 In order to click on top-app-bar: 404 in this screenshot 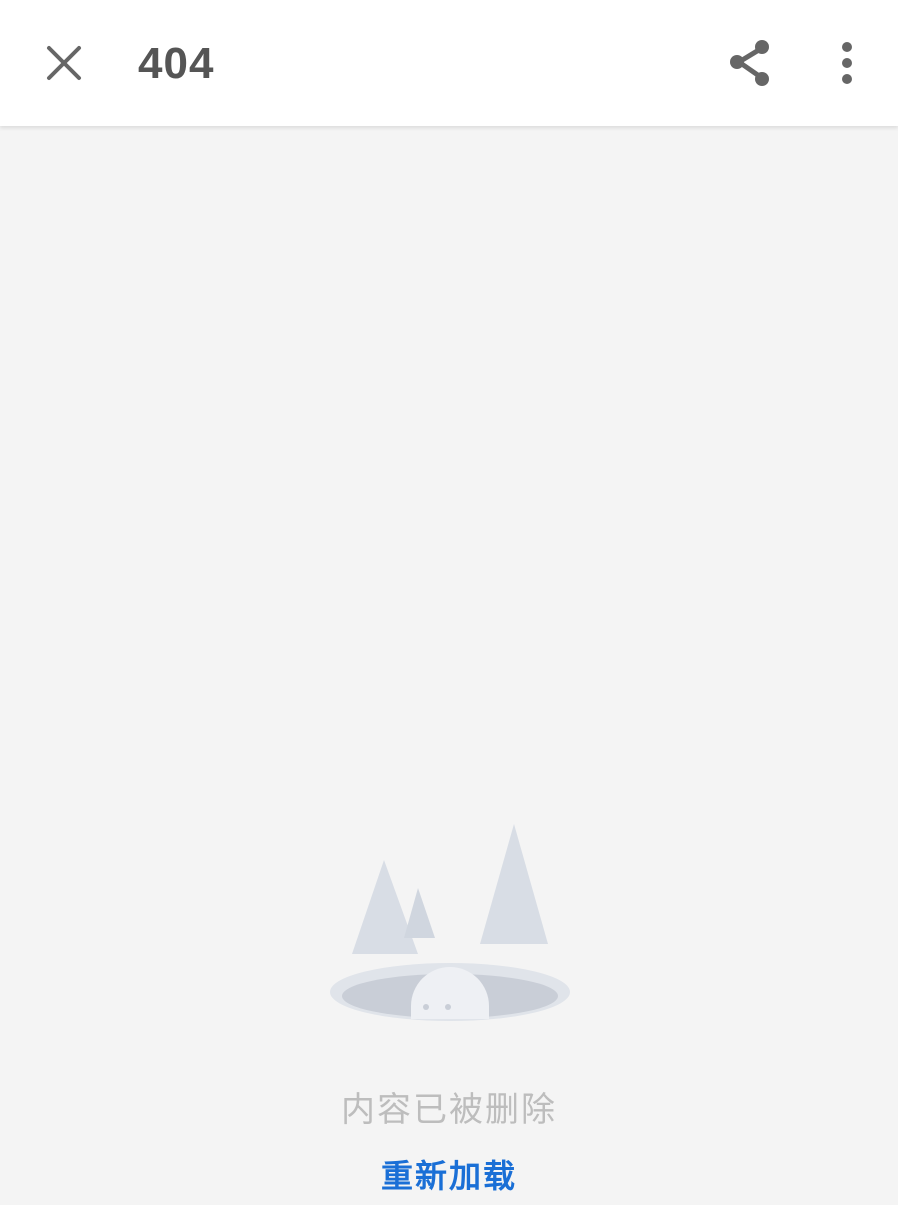, I will do `click(449, 63)`.